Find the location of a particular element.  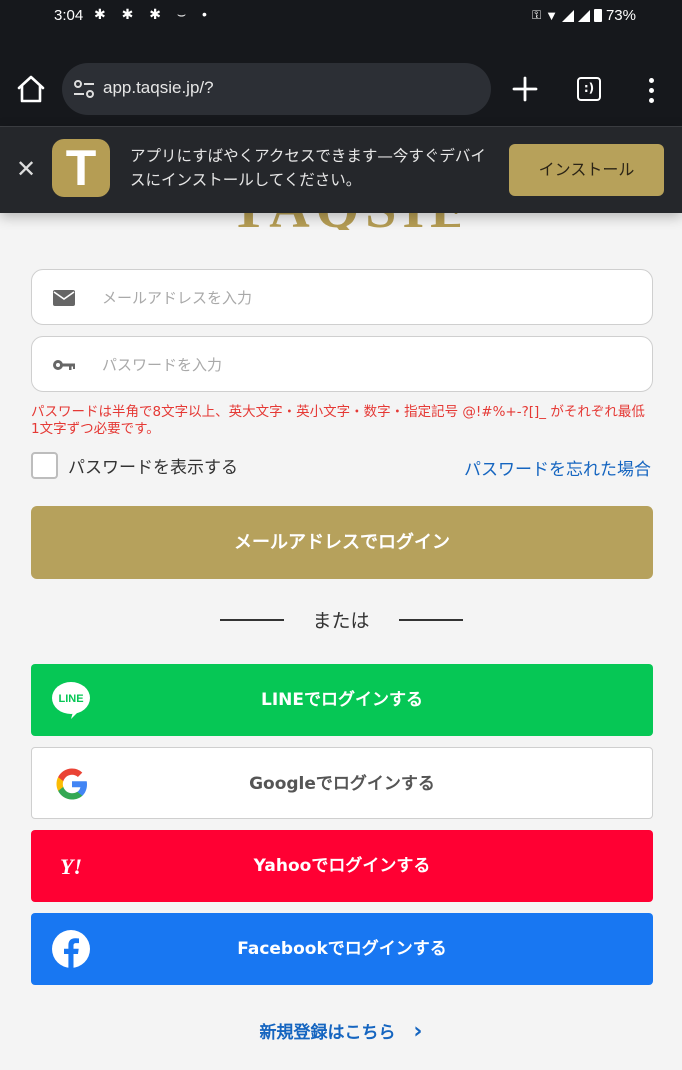

show-password-checkbox is located at coordinates (44, 465).